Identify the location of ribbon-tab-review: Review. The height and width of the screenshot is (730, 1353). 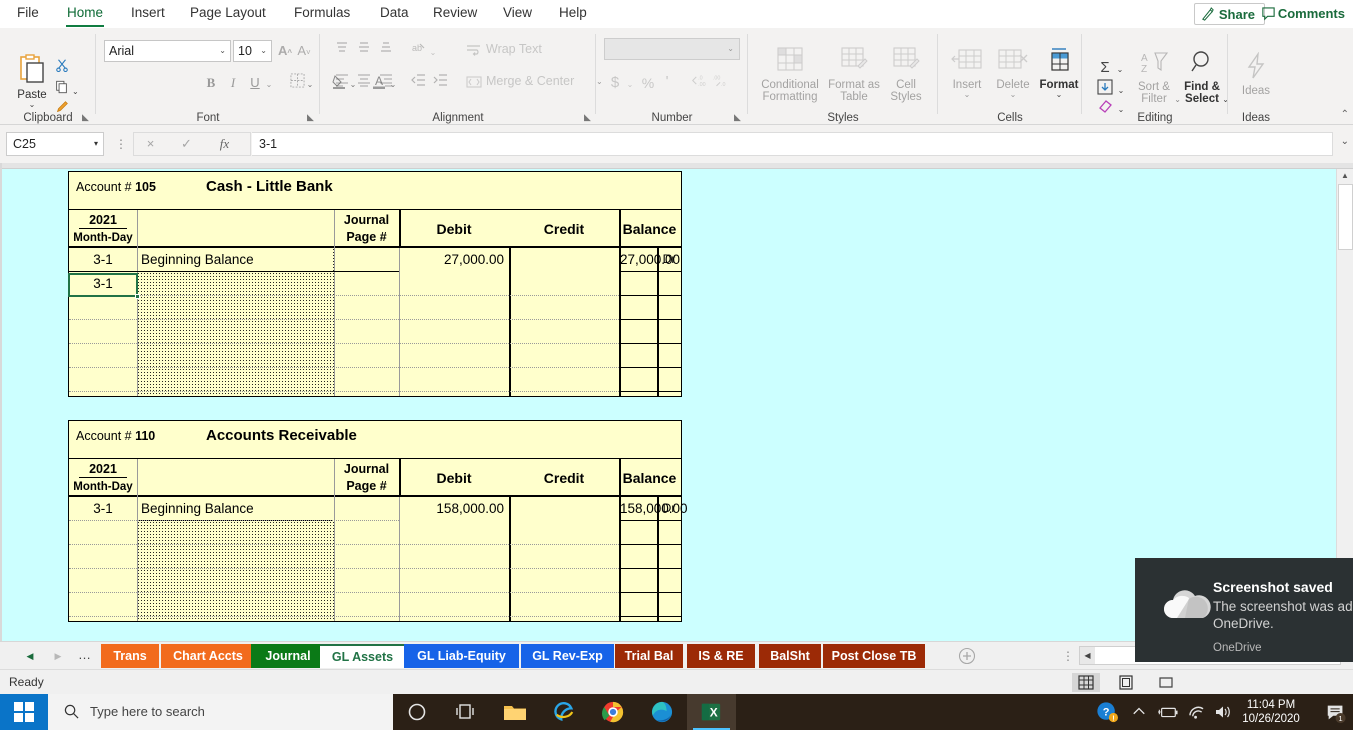
(455, 14).